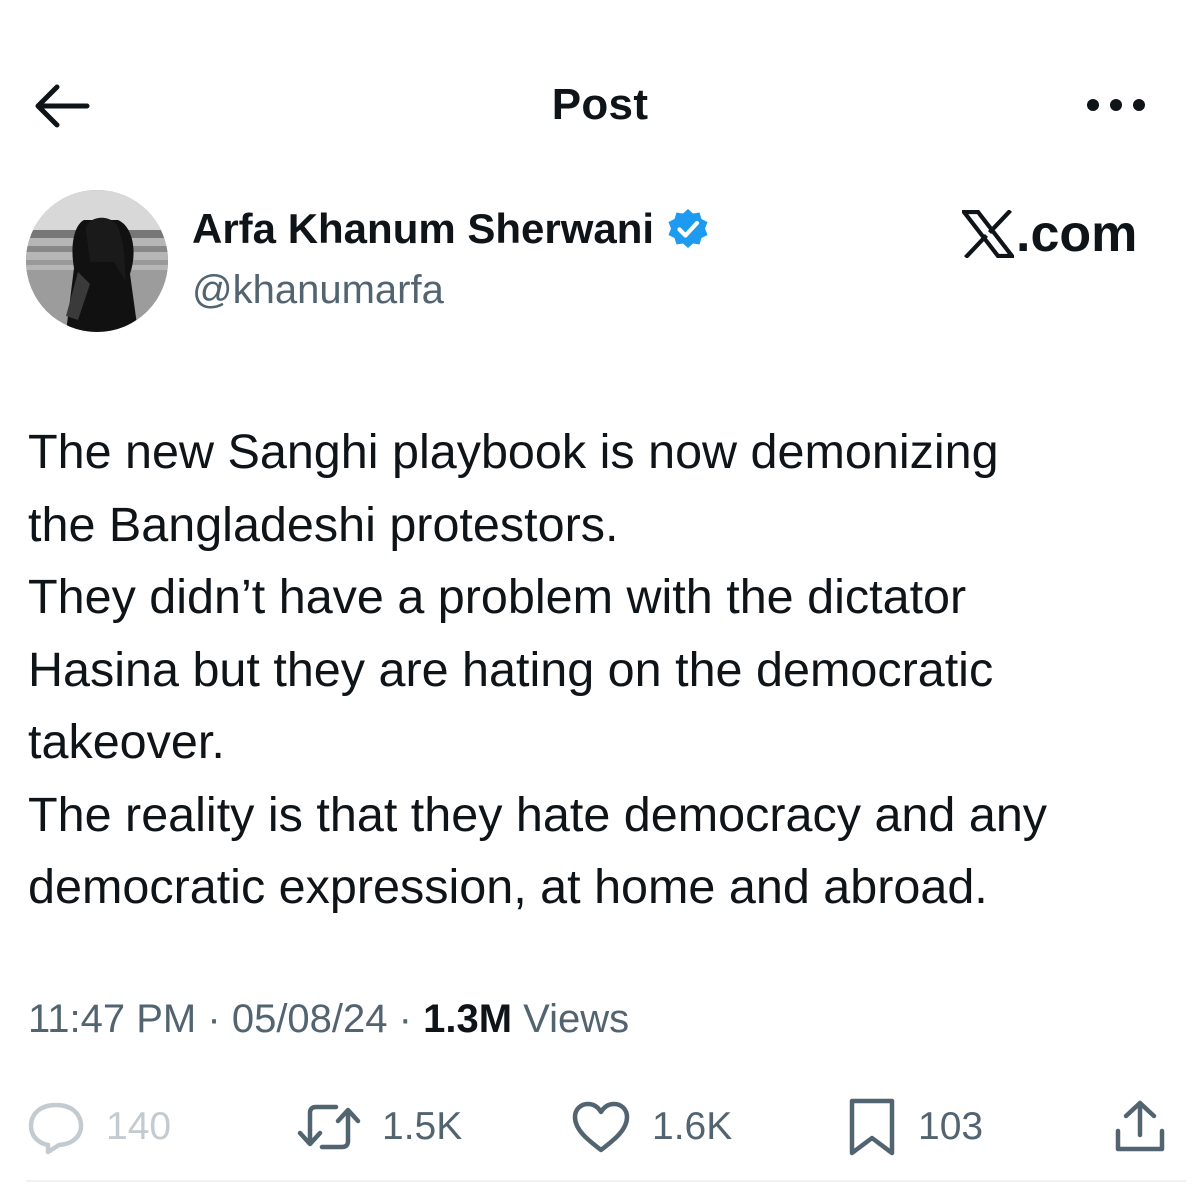 The width and height of the screenshot is (1200, 1199). I want to click on x-logo-icon, so click(988, 234).